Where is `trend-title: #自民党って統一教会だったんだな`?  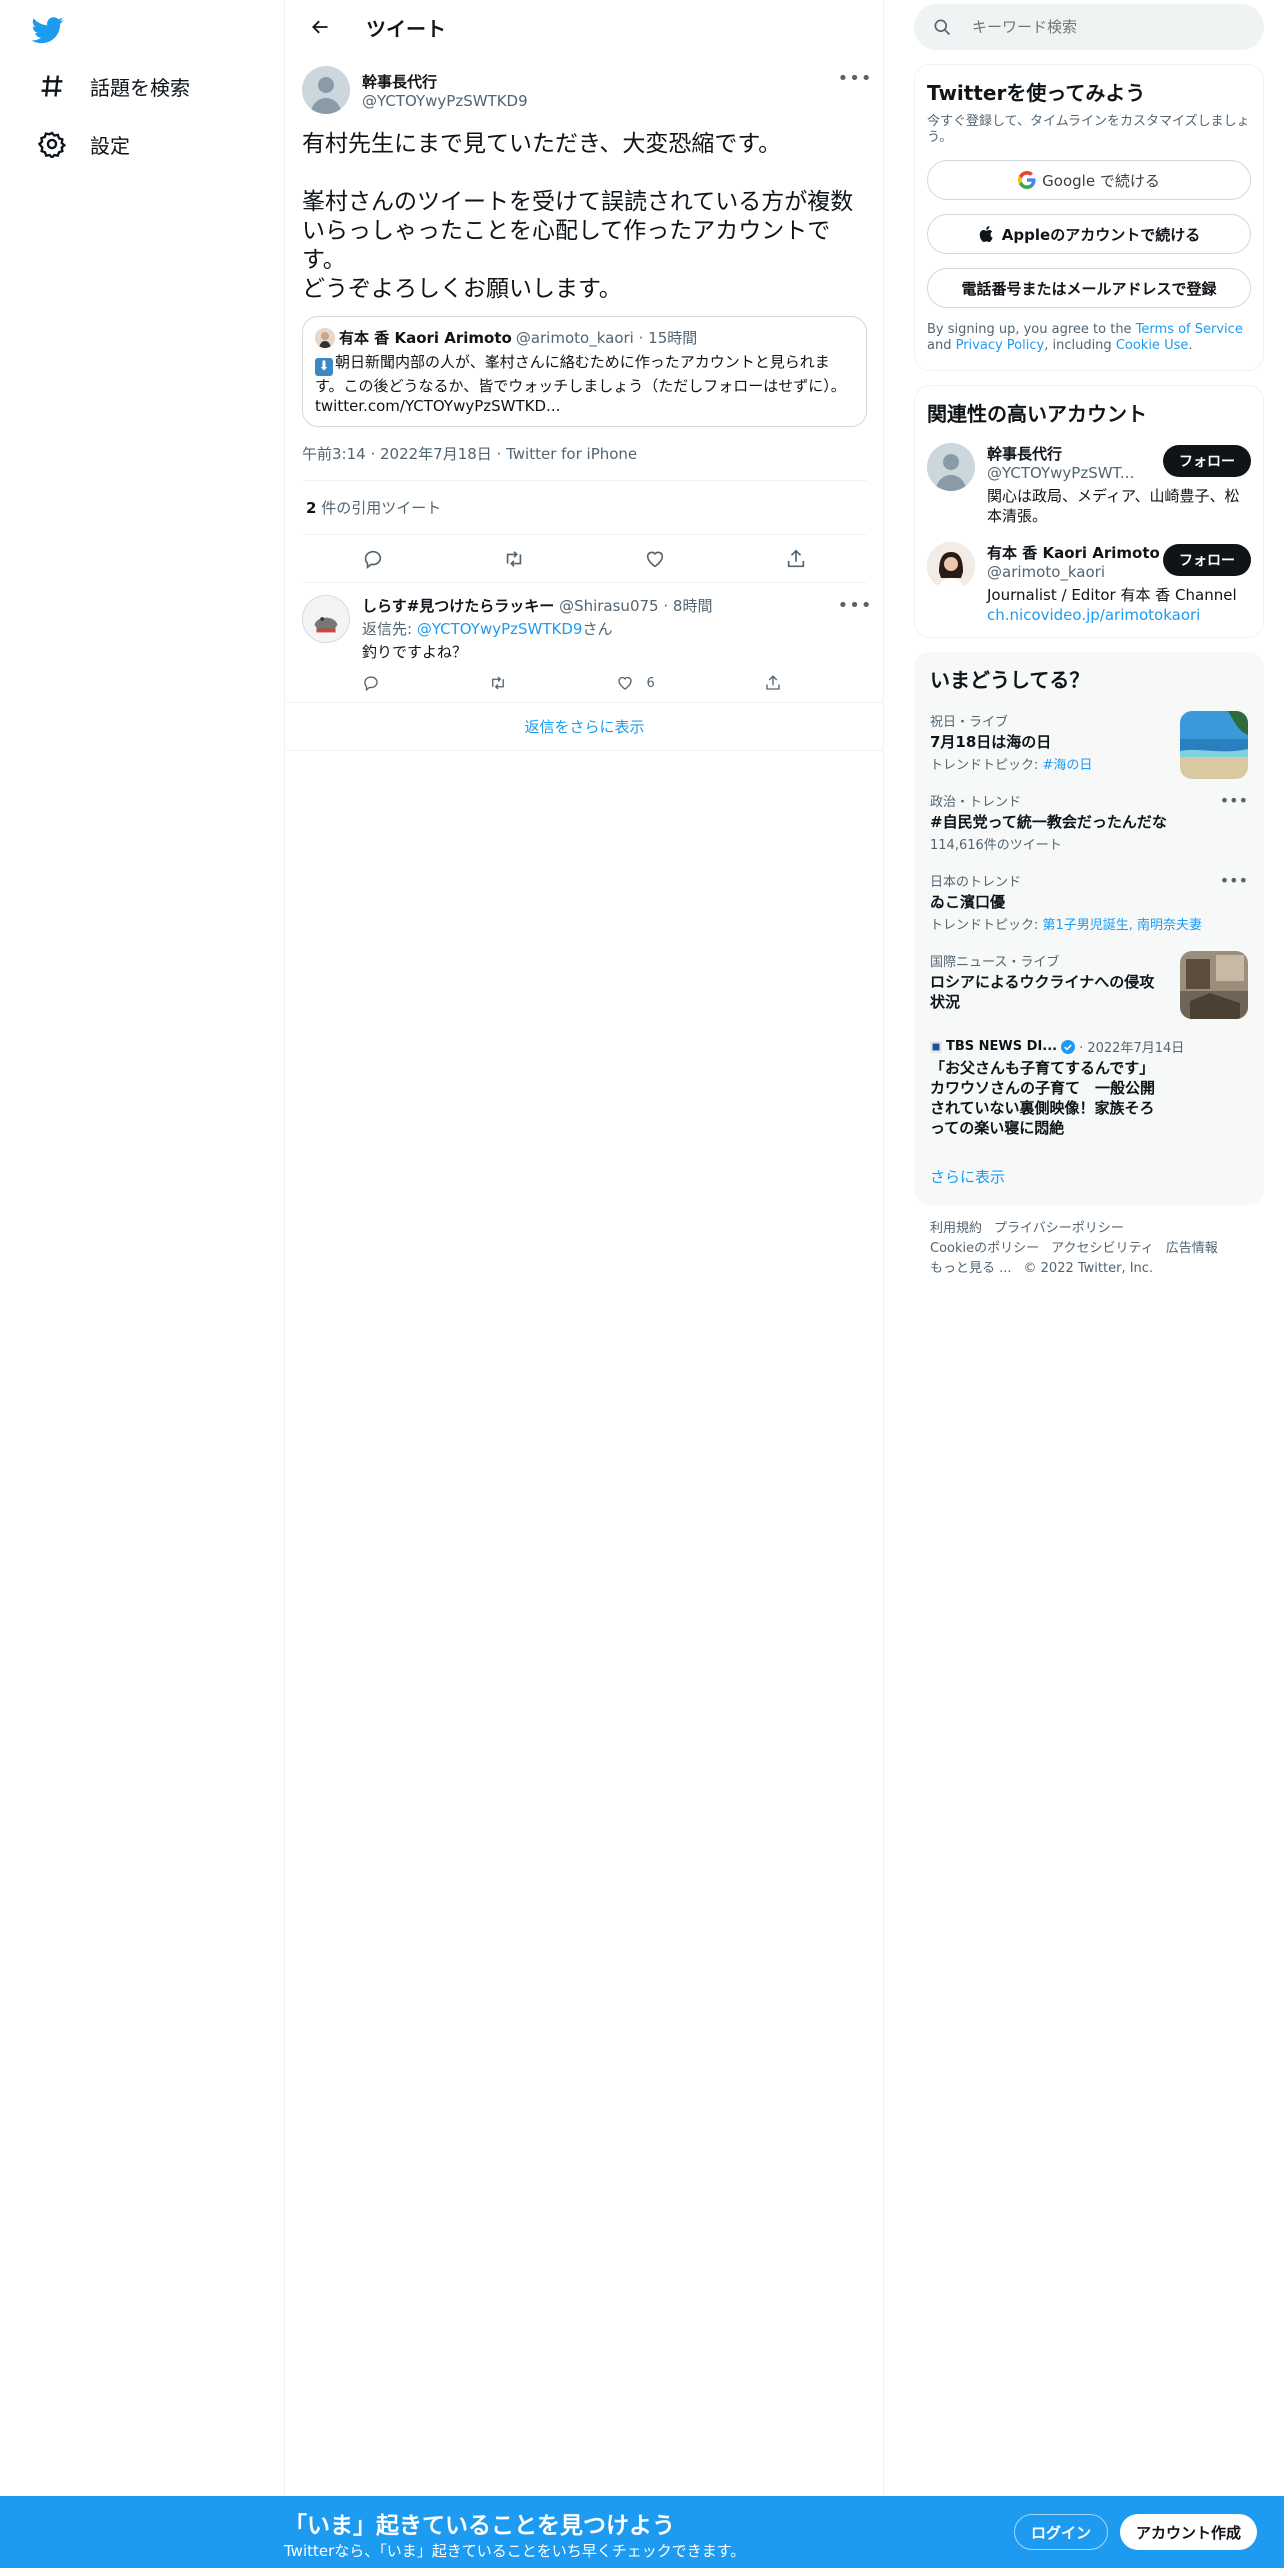
trend-title: #自民党って統一教会だったんだな is located at coordinates (1048, 822).